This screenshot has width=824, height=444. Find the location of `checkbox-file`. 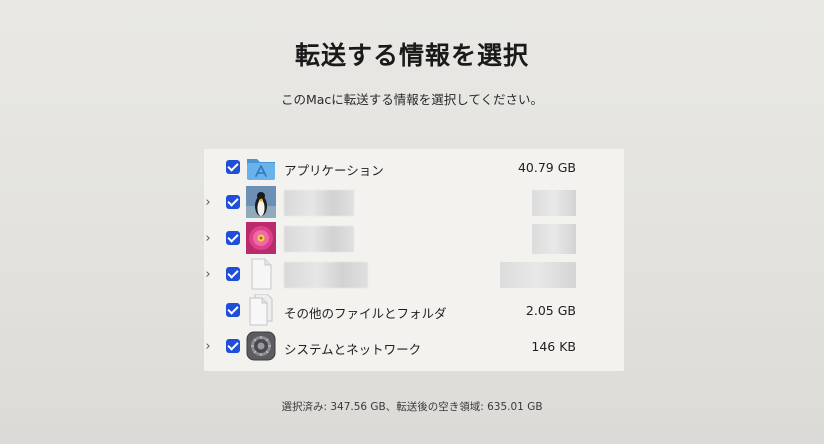

checkbox-file is located at coordinates (233, 274).